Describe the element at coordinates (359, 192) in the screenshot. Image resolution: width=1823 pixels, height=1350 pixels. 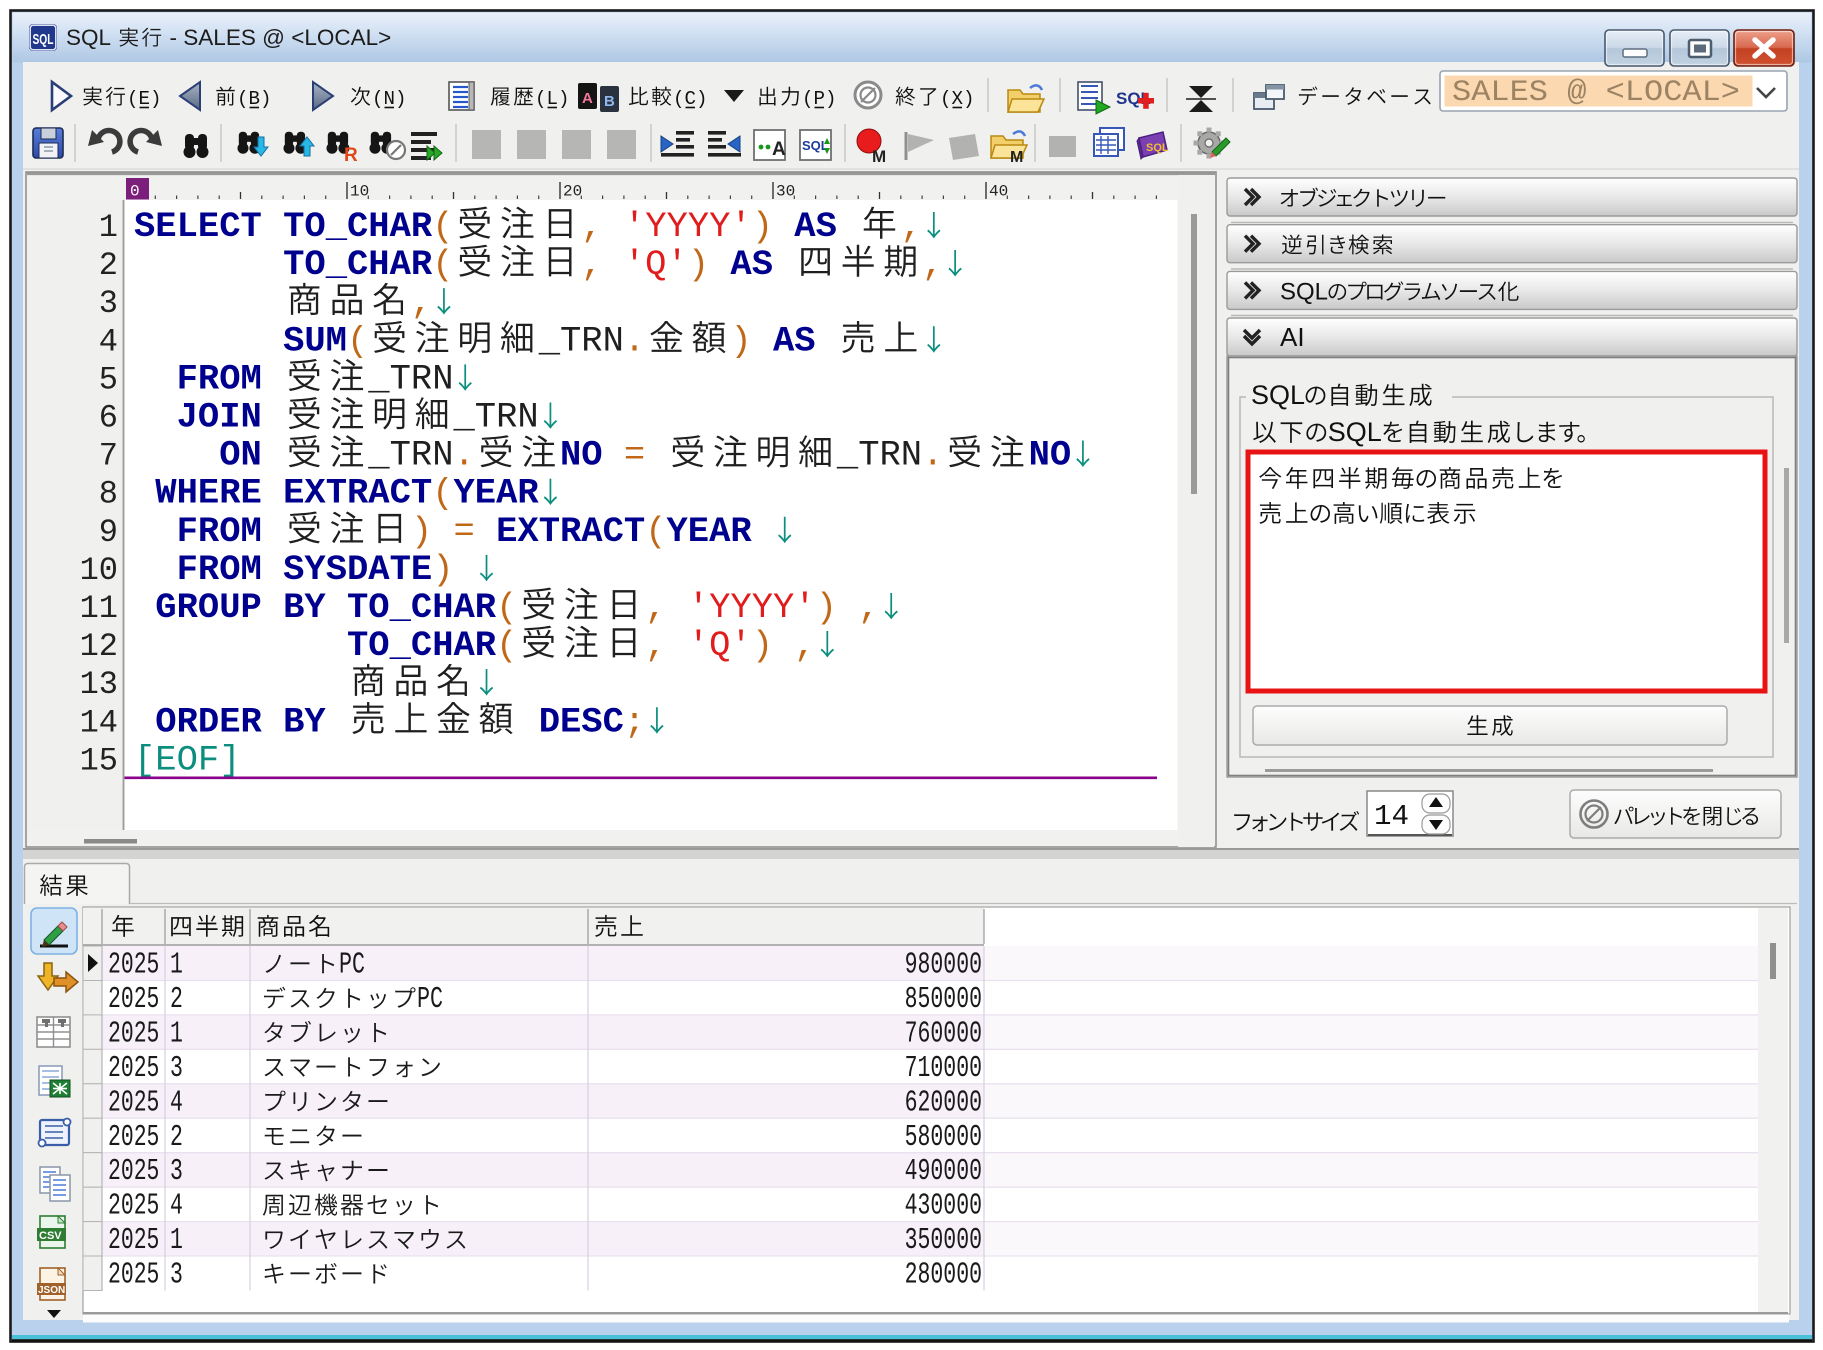
I see `svg-text: 10` at that location.